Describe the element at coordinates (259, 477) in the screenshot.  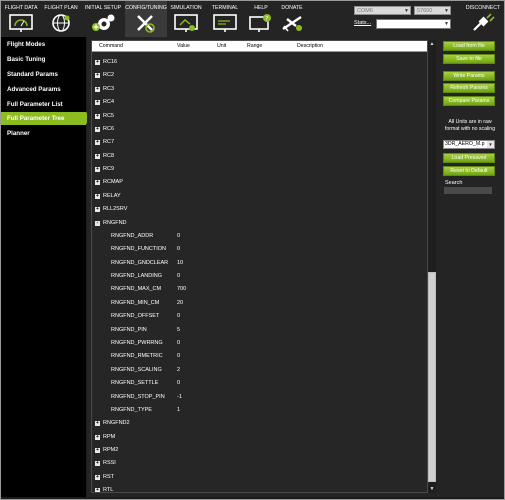
I see `table-row: + RST` at that location.